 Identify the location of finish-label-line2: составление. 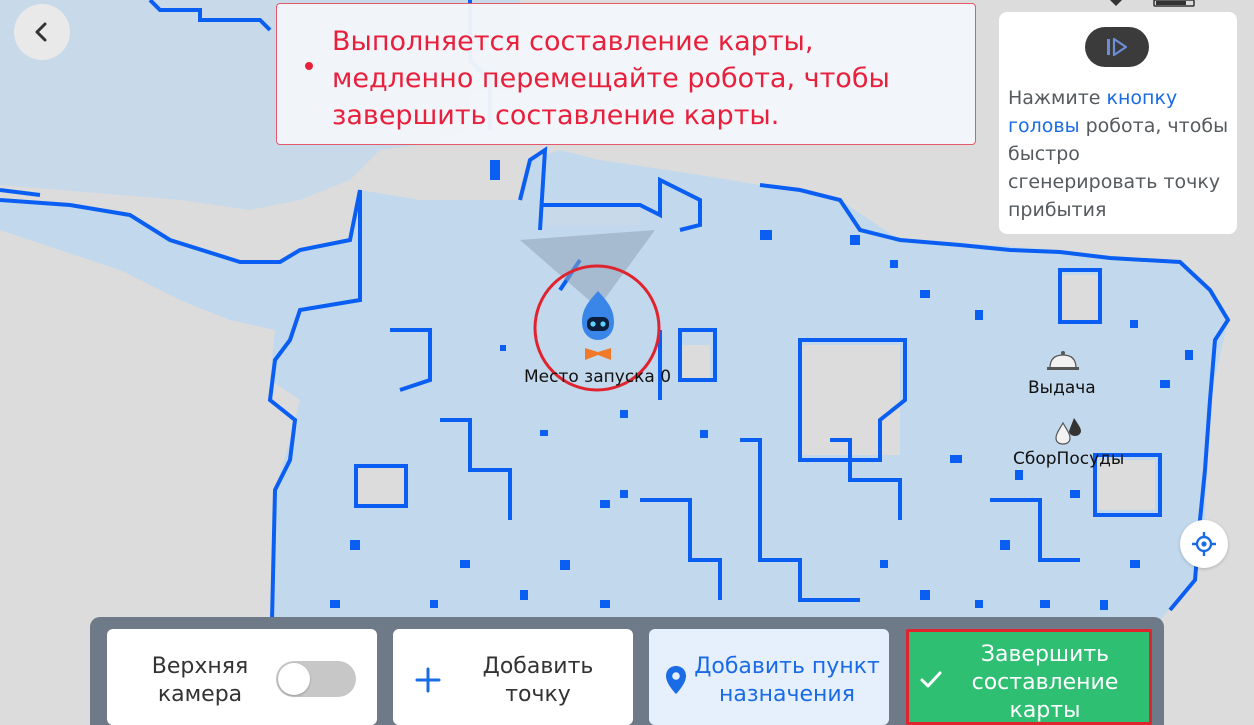
(1045, 682).